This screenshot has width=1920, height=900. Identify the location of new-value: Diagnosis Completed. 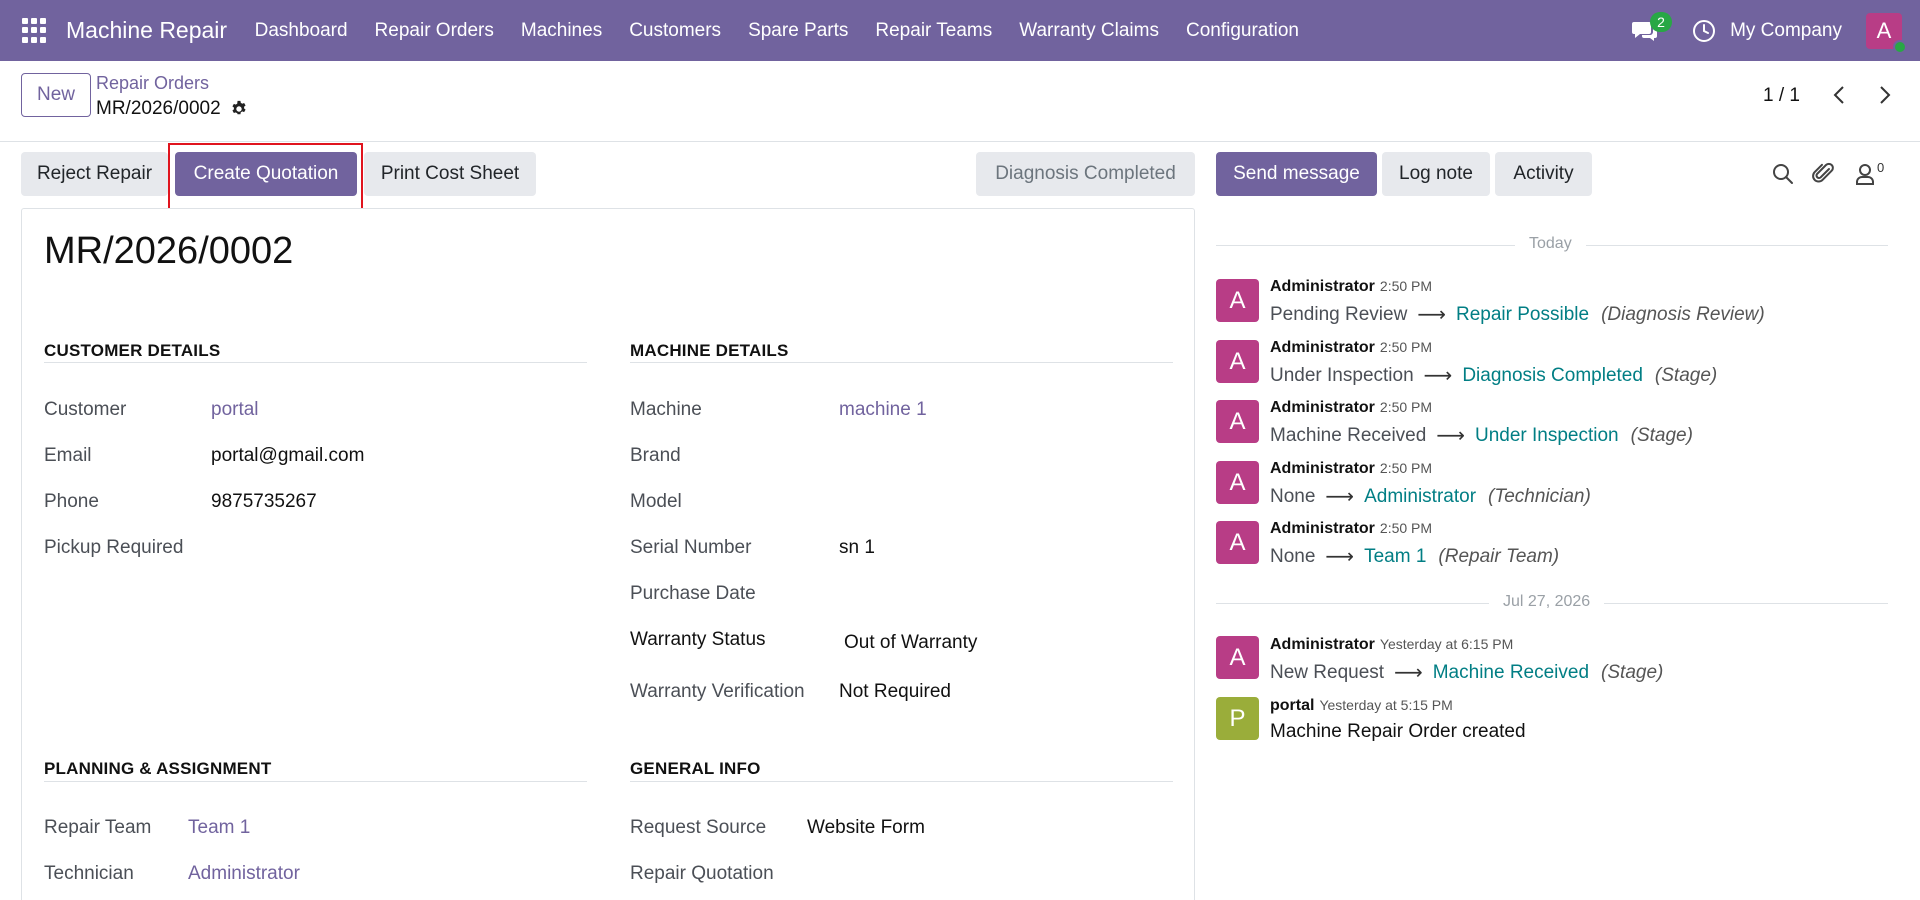
(1552, 376).